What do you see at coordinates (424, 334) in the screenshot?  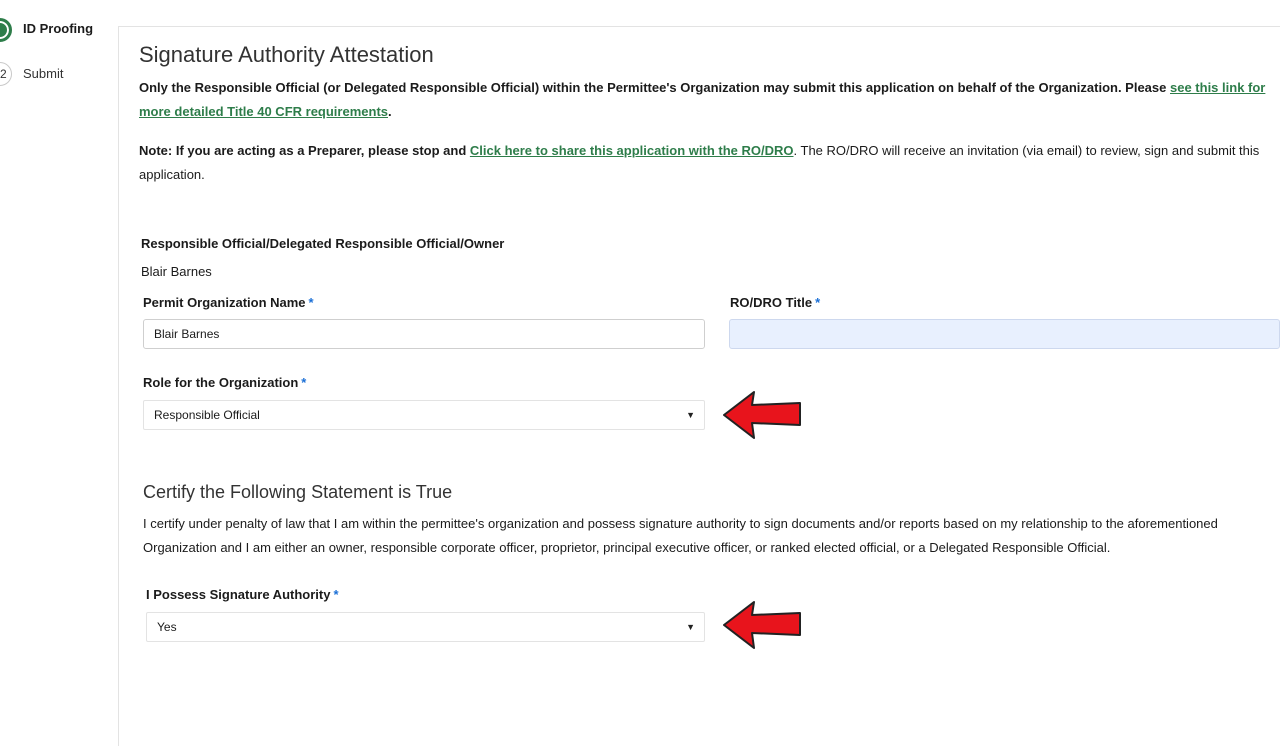 I see `org-name-input: Blair Barnes` at bounding box center [424, 334].